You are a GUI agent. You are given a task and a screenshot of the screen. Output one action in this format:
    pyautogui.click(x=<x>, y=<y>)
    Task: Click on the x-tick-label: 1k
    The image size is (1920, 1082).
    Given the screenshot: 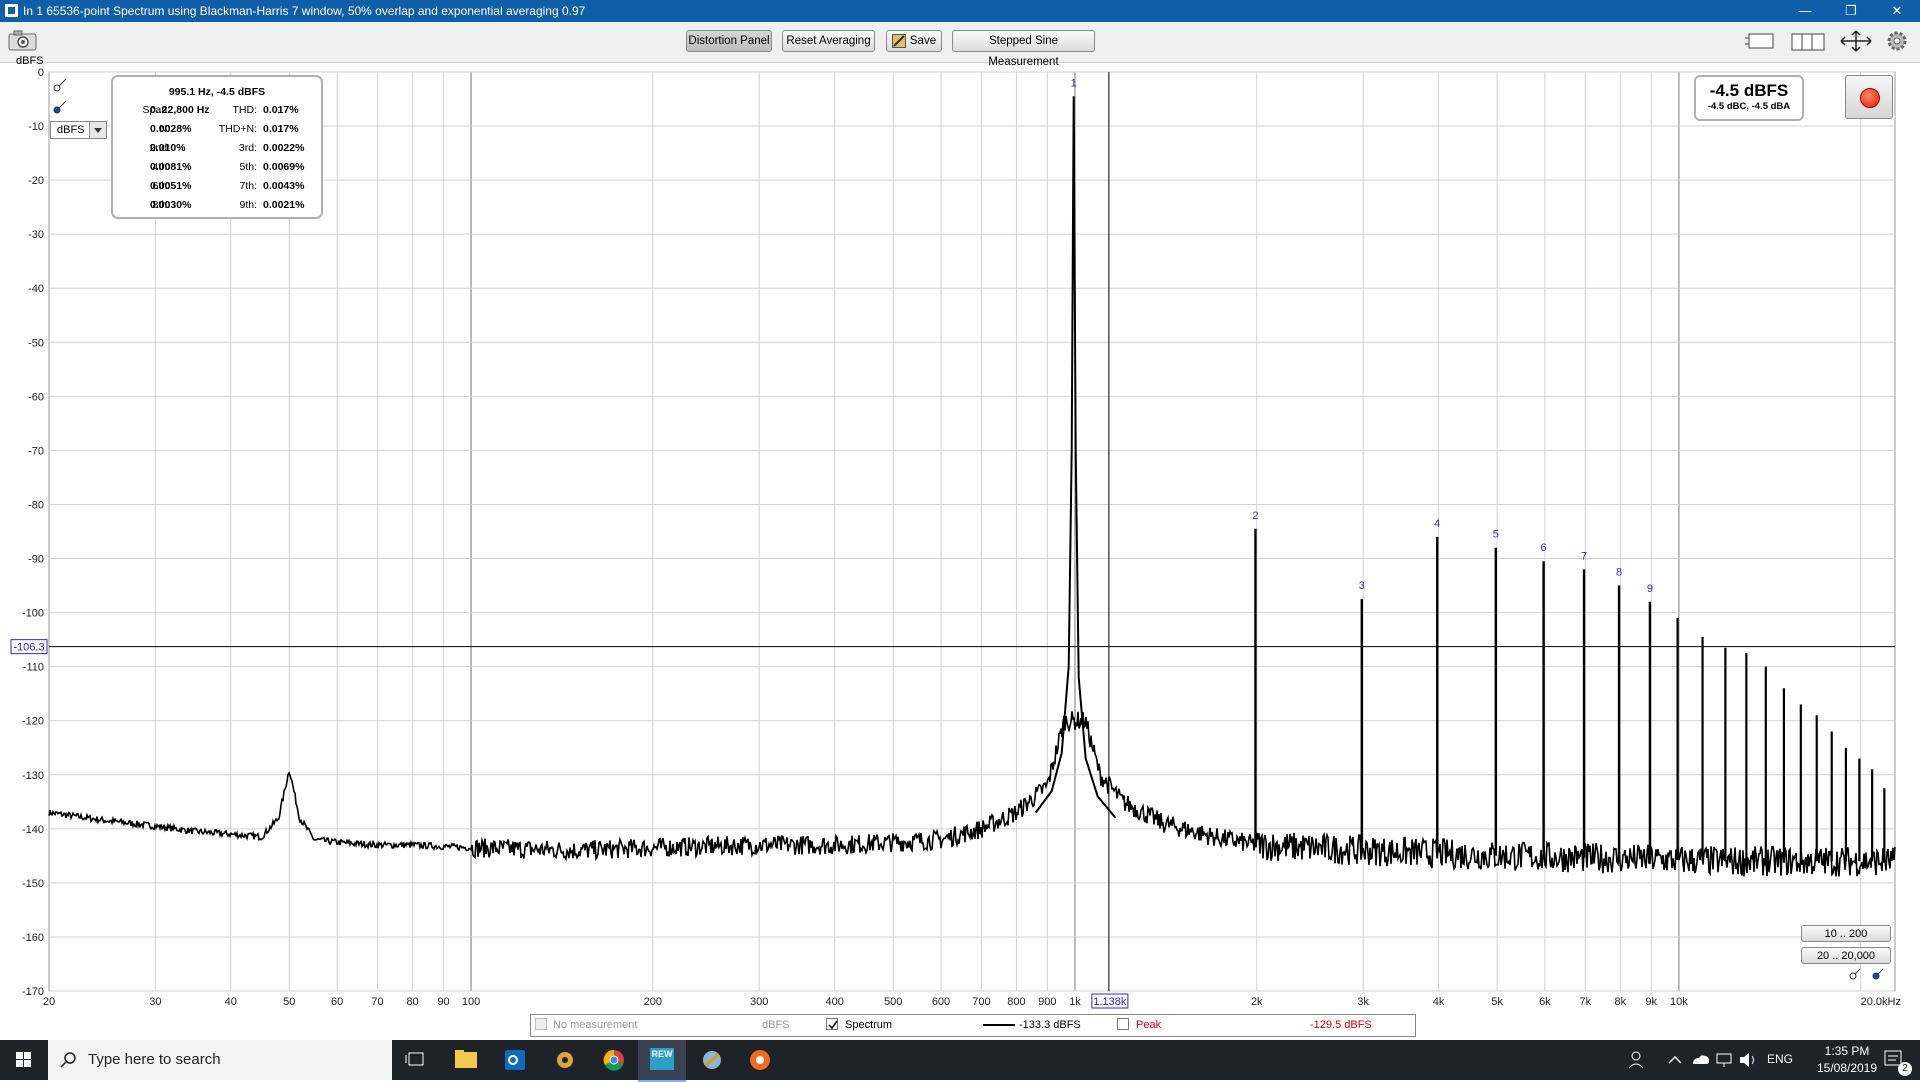 What is the action you would take?
    pyautogui.click(x=1075, y=1002)
    